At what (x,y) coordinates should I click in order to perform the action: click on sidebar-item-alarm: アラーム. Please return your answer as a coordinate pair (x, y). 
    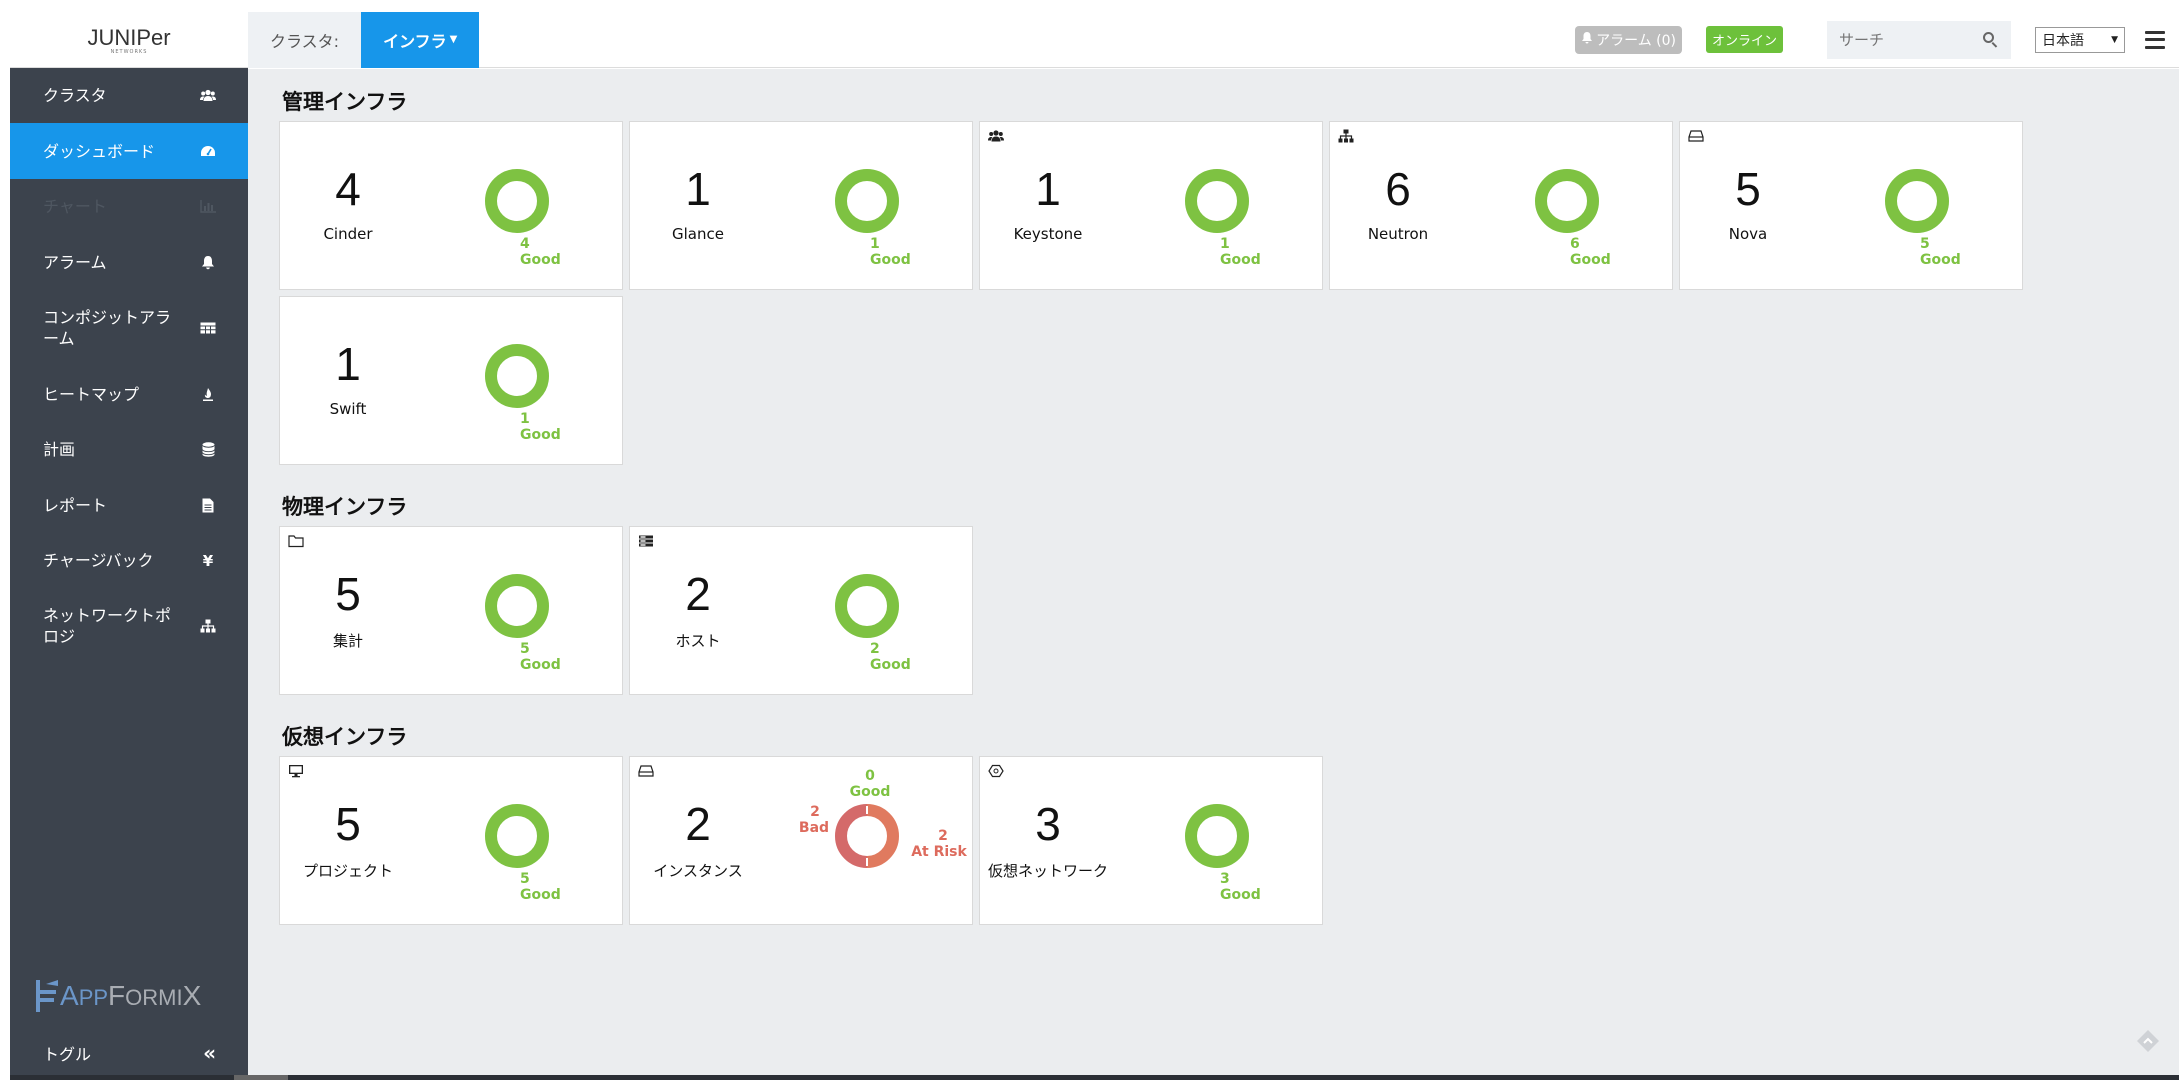
    Looking at the image, I should click on (129, 262).